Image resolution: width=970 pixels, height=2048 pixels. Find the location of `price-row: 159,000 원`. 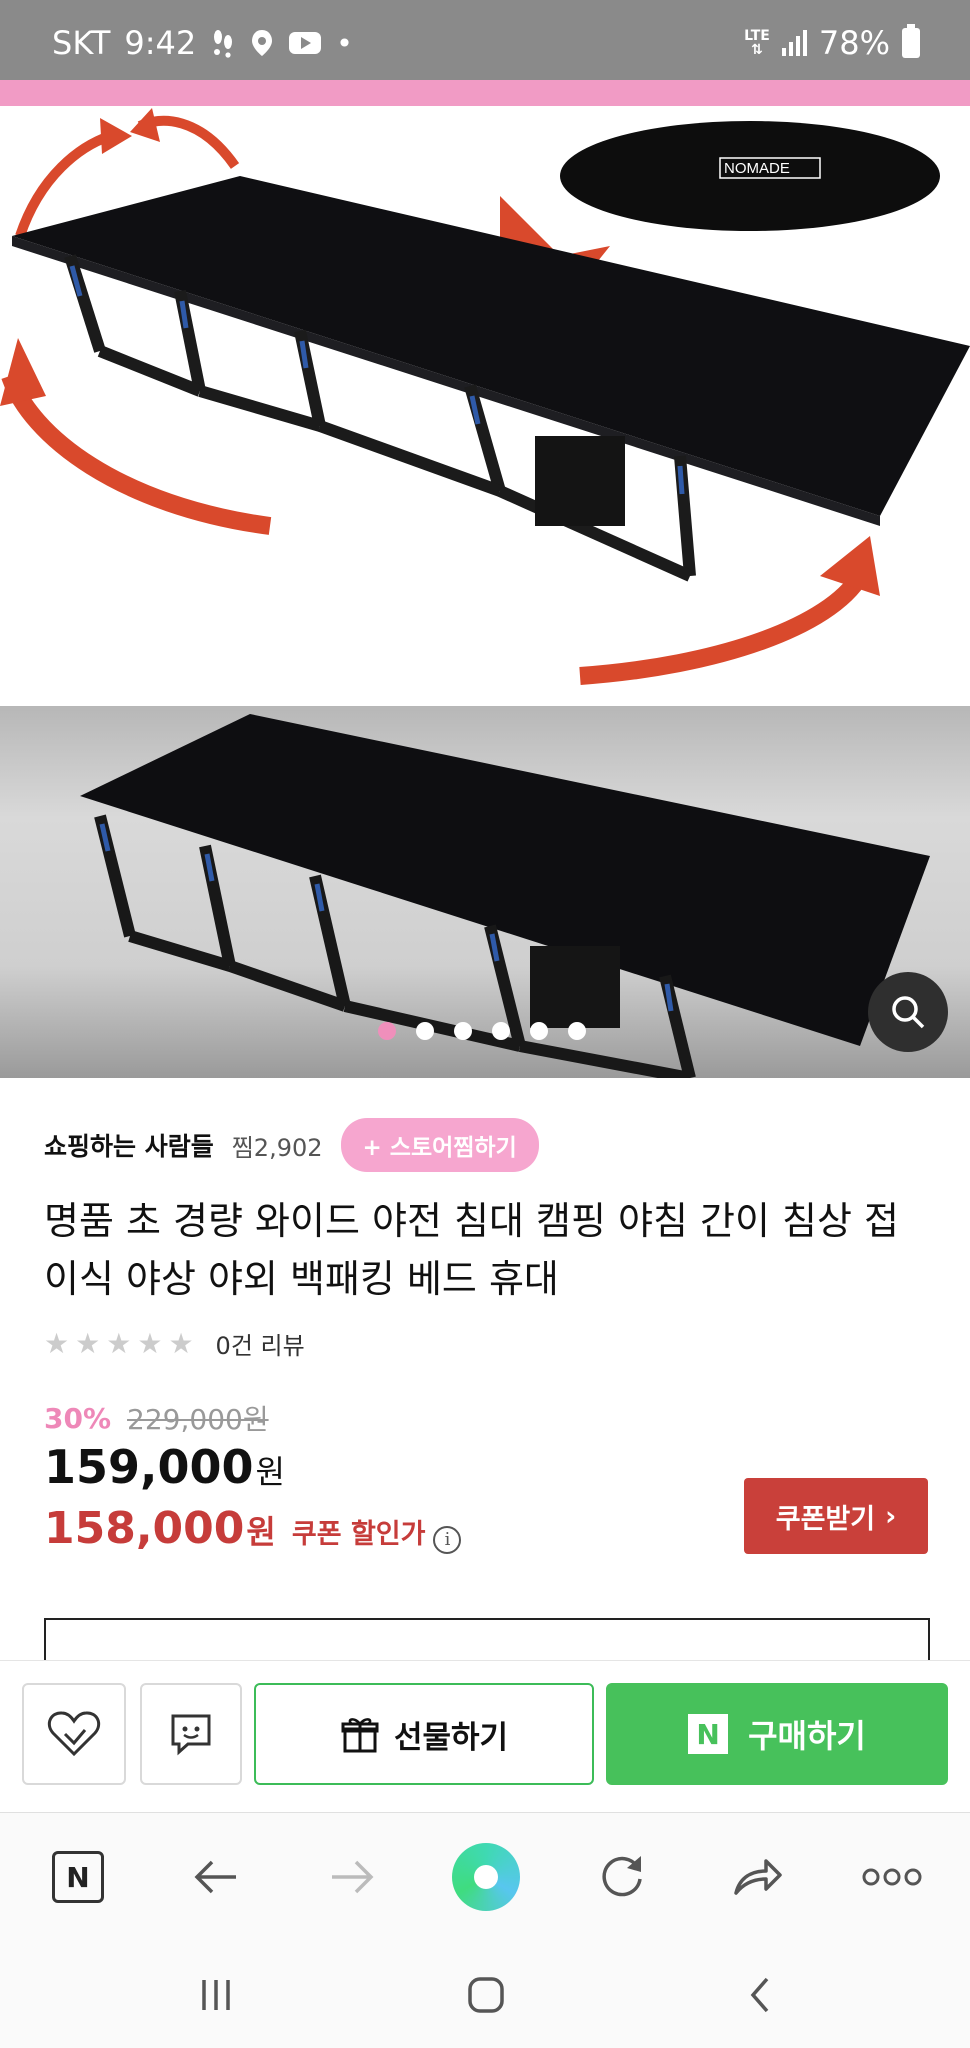

price-row: 159,000 원 is located at coordinates (164, 1467).